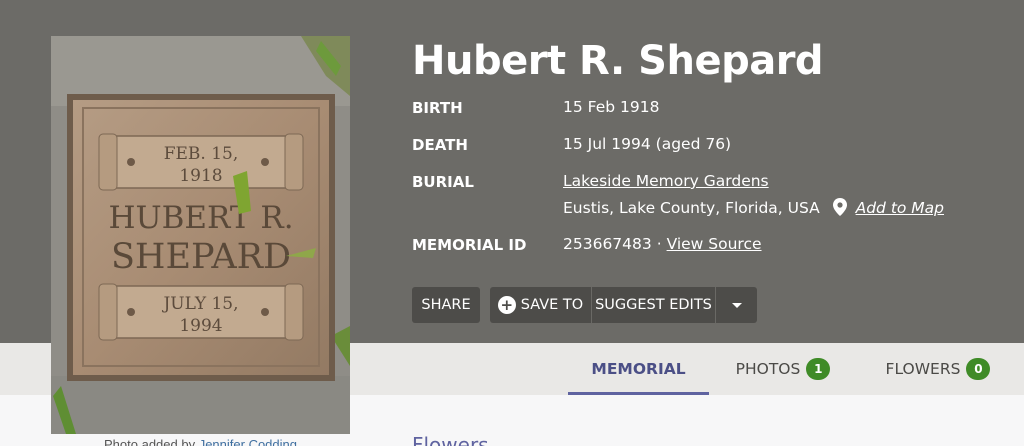 This screenshot has height=446, width=1024. Describe the element at coordinates (647, 144) in the screenshot. I see `death-value: 15 Jul 1994 (aged 76)` at that location.